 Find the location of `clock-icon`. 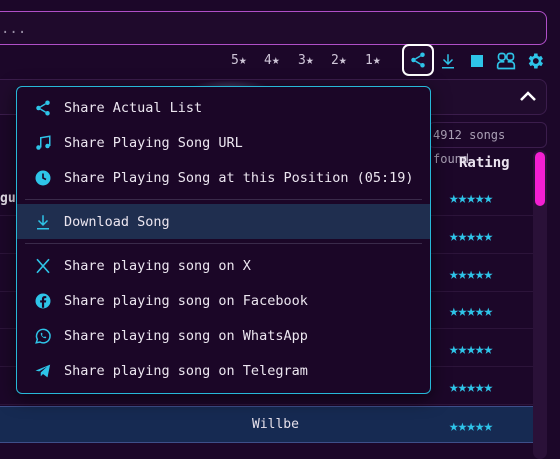

clock-icon is located at coordinates (43, 178).